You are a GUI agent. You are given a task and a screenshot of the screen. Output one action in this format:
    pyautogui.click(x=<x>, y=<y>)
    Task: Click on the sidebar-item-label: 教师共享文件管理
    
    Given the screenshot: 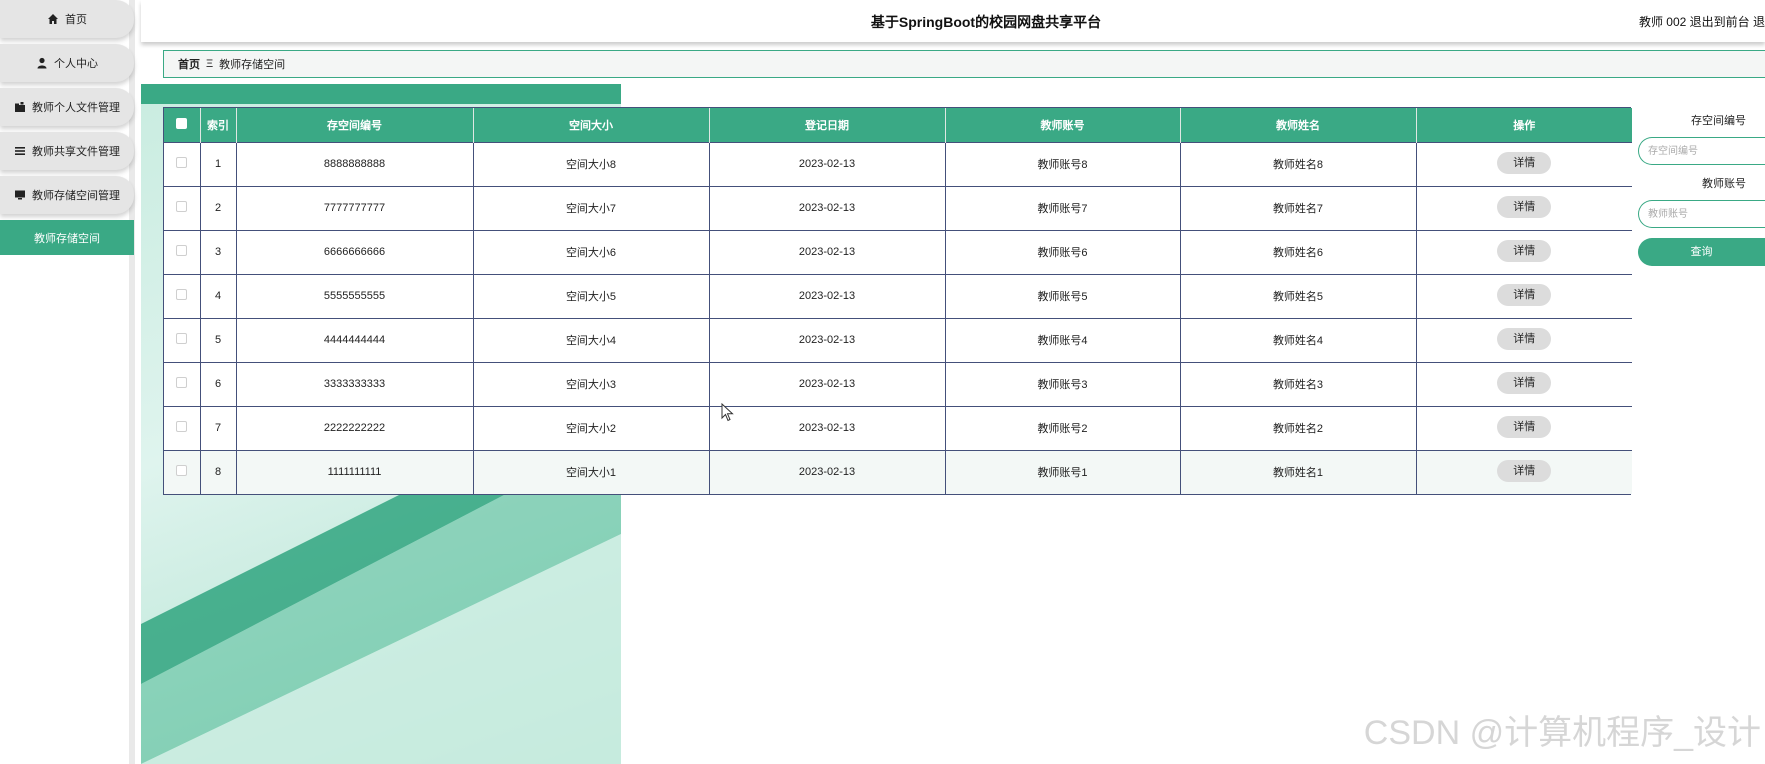 What is the action you would take?
    pyautogui.click(x=76, y=152)
    